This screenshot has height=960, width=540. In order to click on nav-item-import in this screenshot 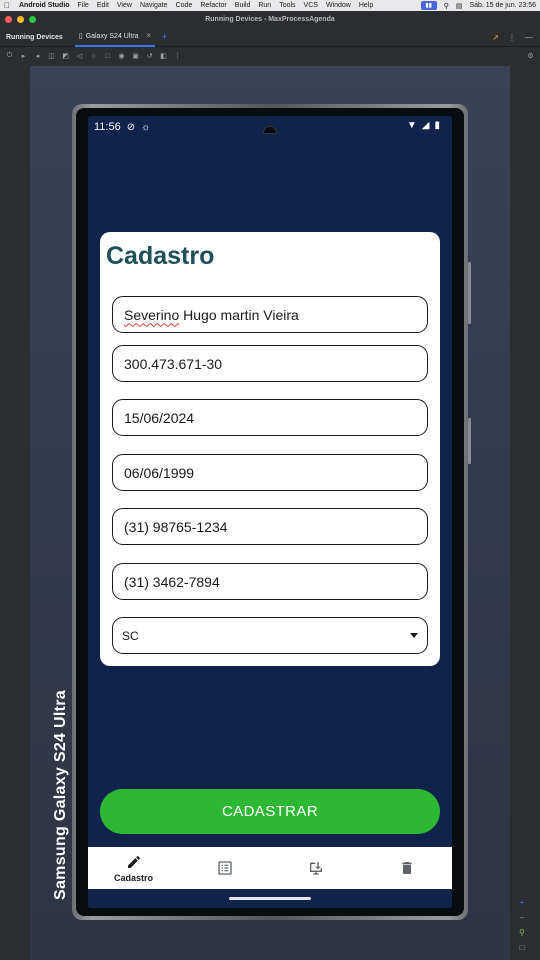, I will do `click(315, 868)`.